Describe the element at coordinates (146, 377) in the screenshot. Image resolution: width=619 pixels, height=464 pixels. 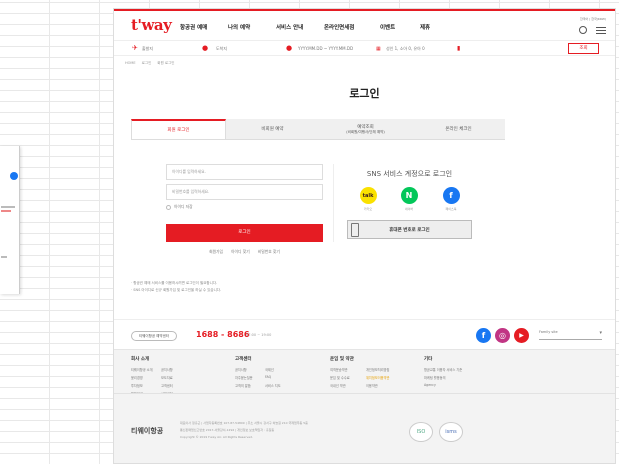
I see `footer-link: 윤리경영` at that location.